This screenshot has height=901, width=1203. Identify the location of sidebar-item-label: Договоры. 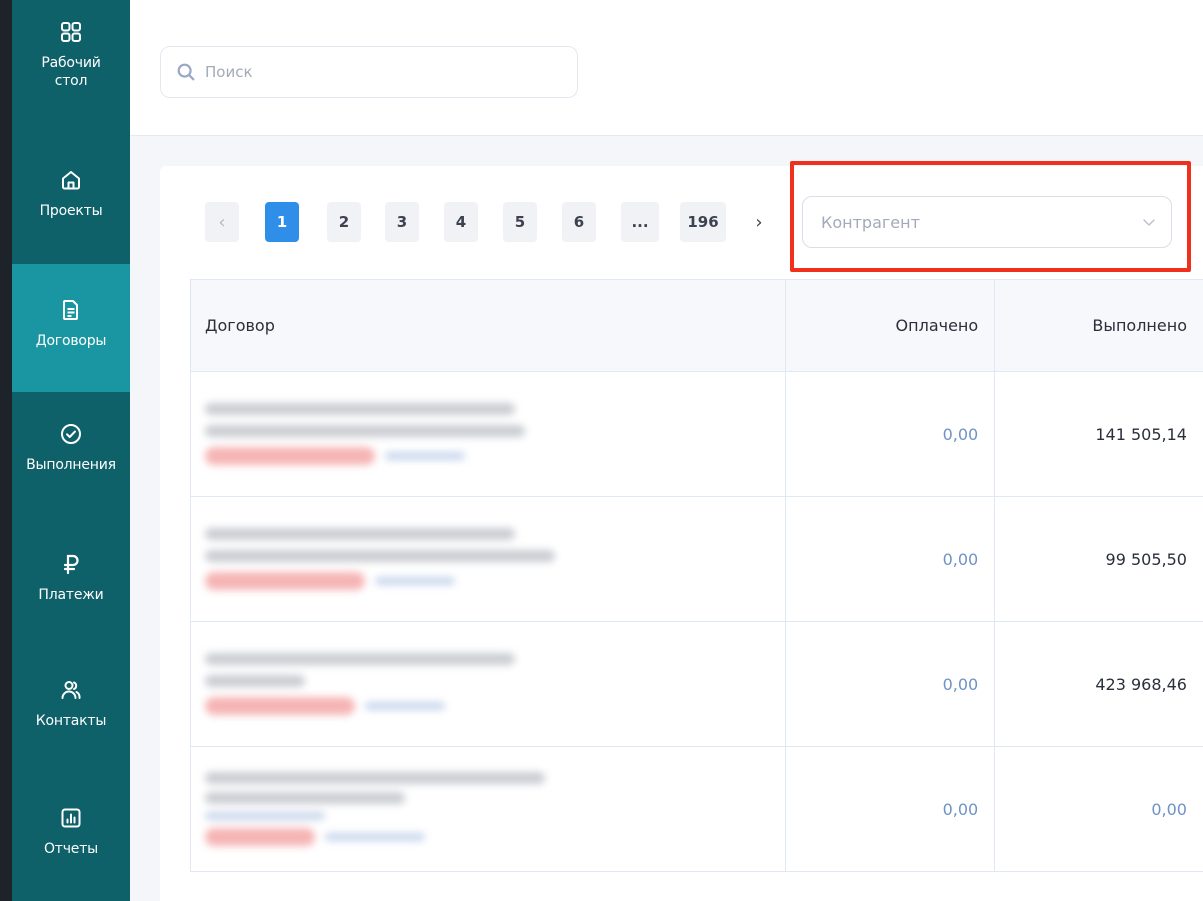
(71, 341).